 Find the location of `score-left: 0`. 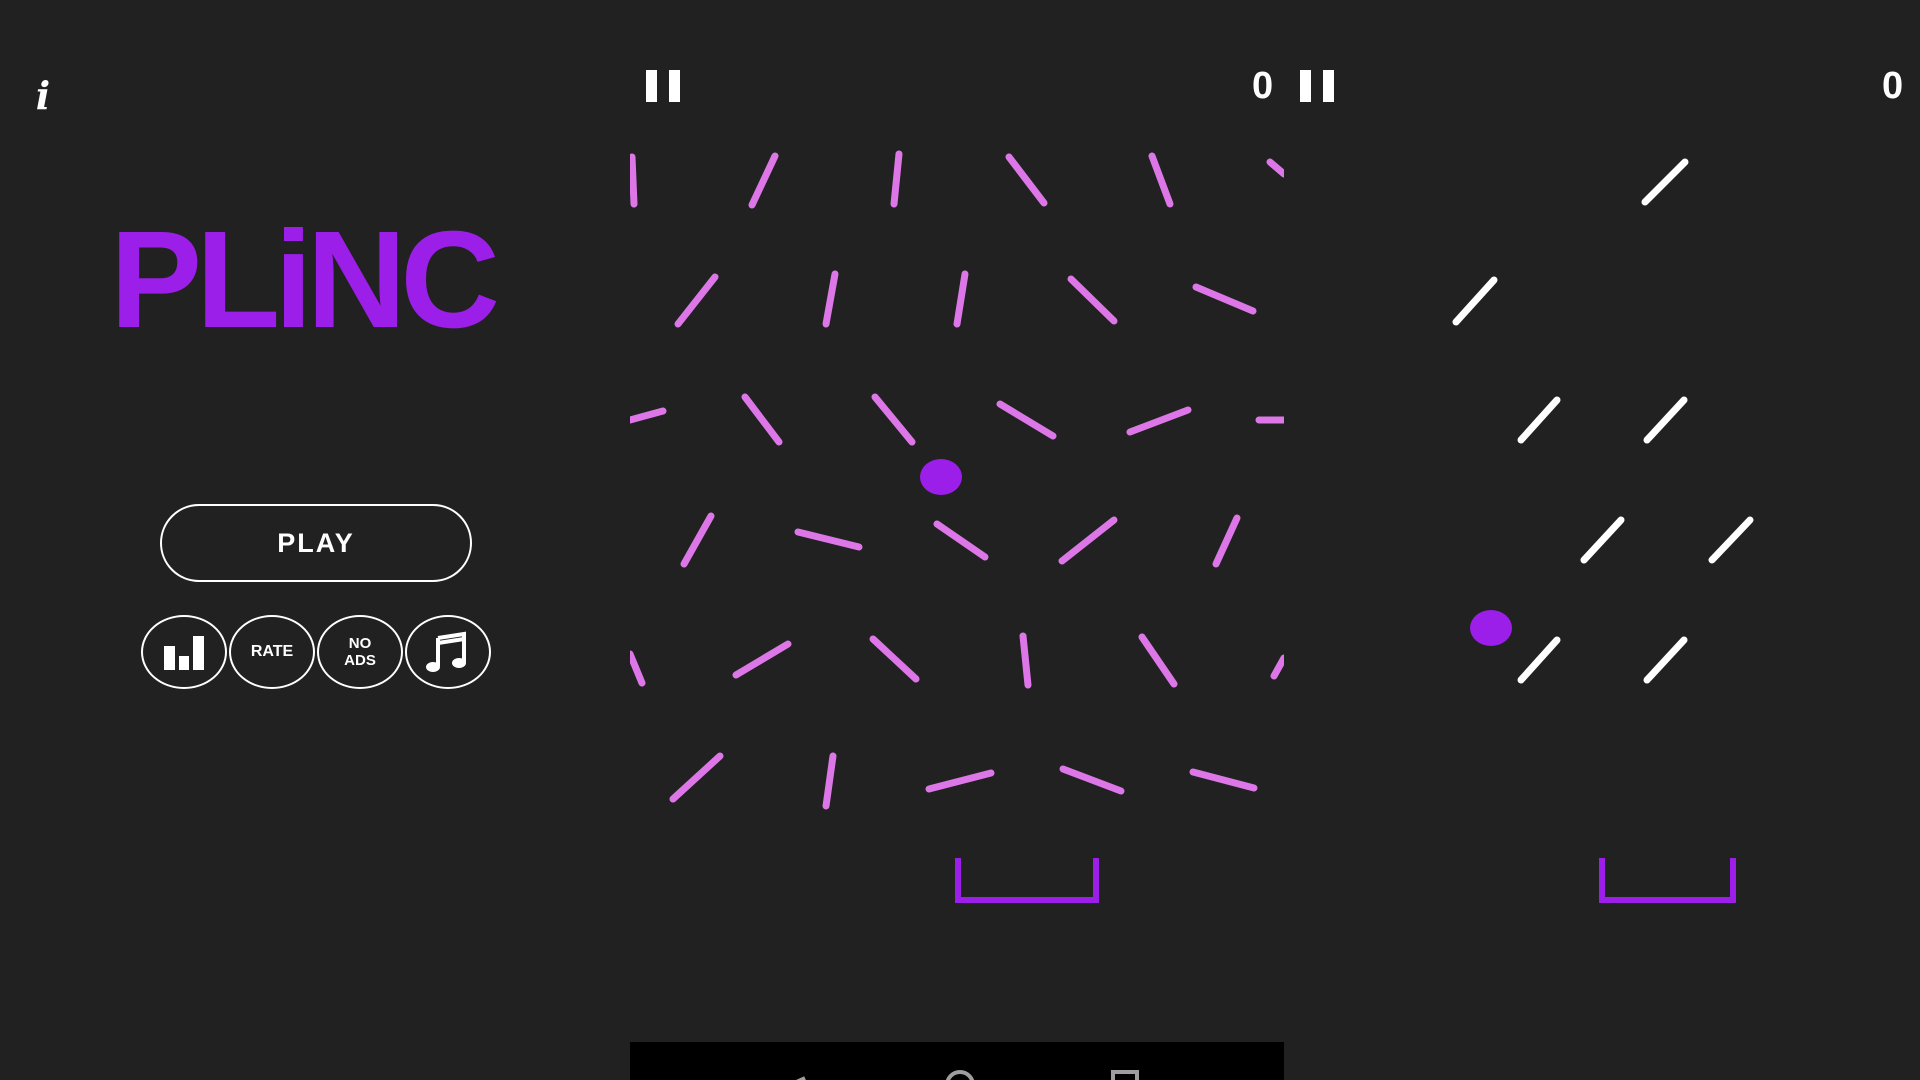

score-left: 0 is located at coordinates (1263, 86).